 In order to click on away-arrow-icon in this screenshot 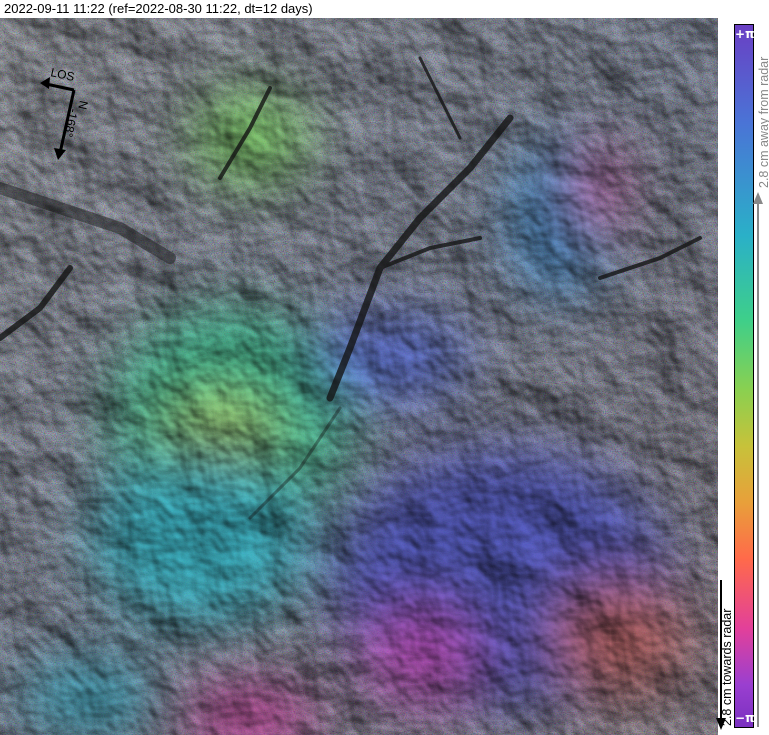, I will do `click(758, 459)`.